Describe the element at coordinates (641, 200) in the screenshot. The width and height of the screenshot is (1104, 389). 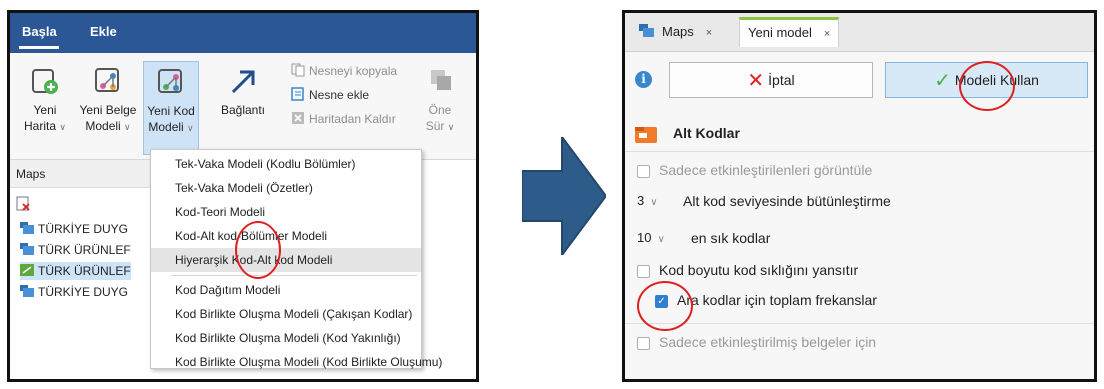
I see `level-value: 3` at that location.